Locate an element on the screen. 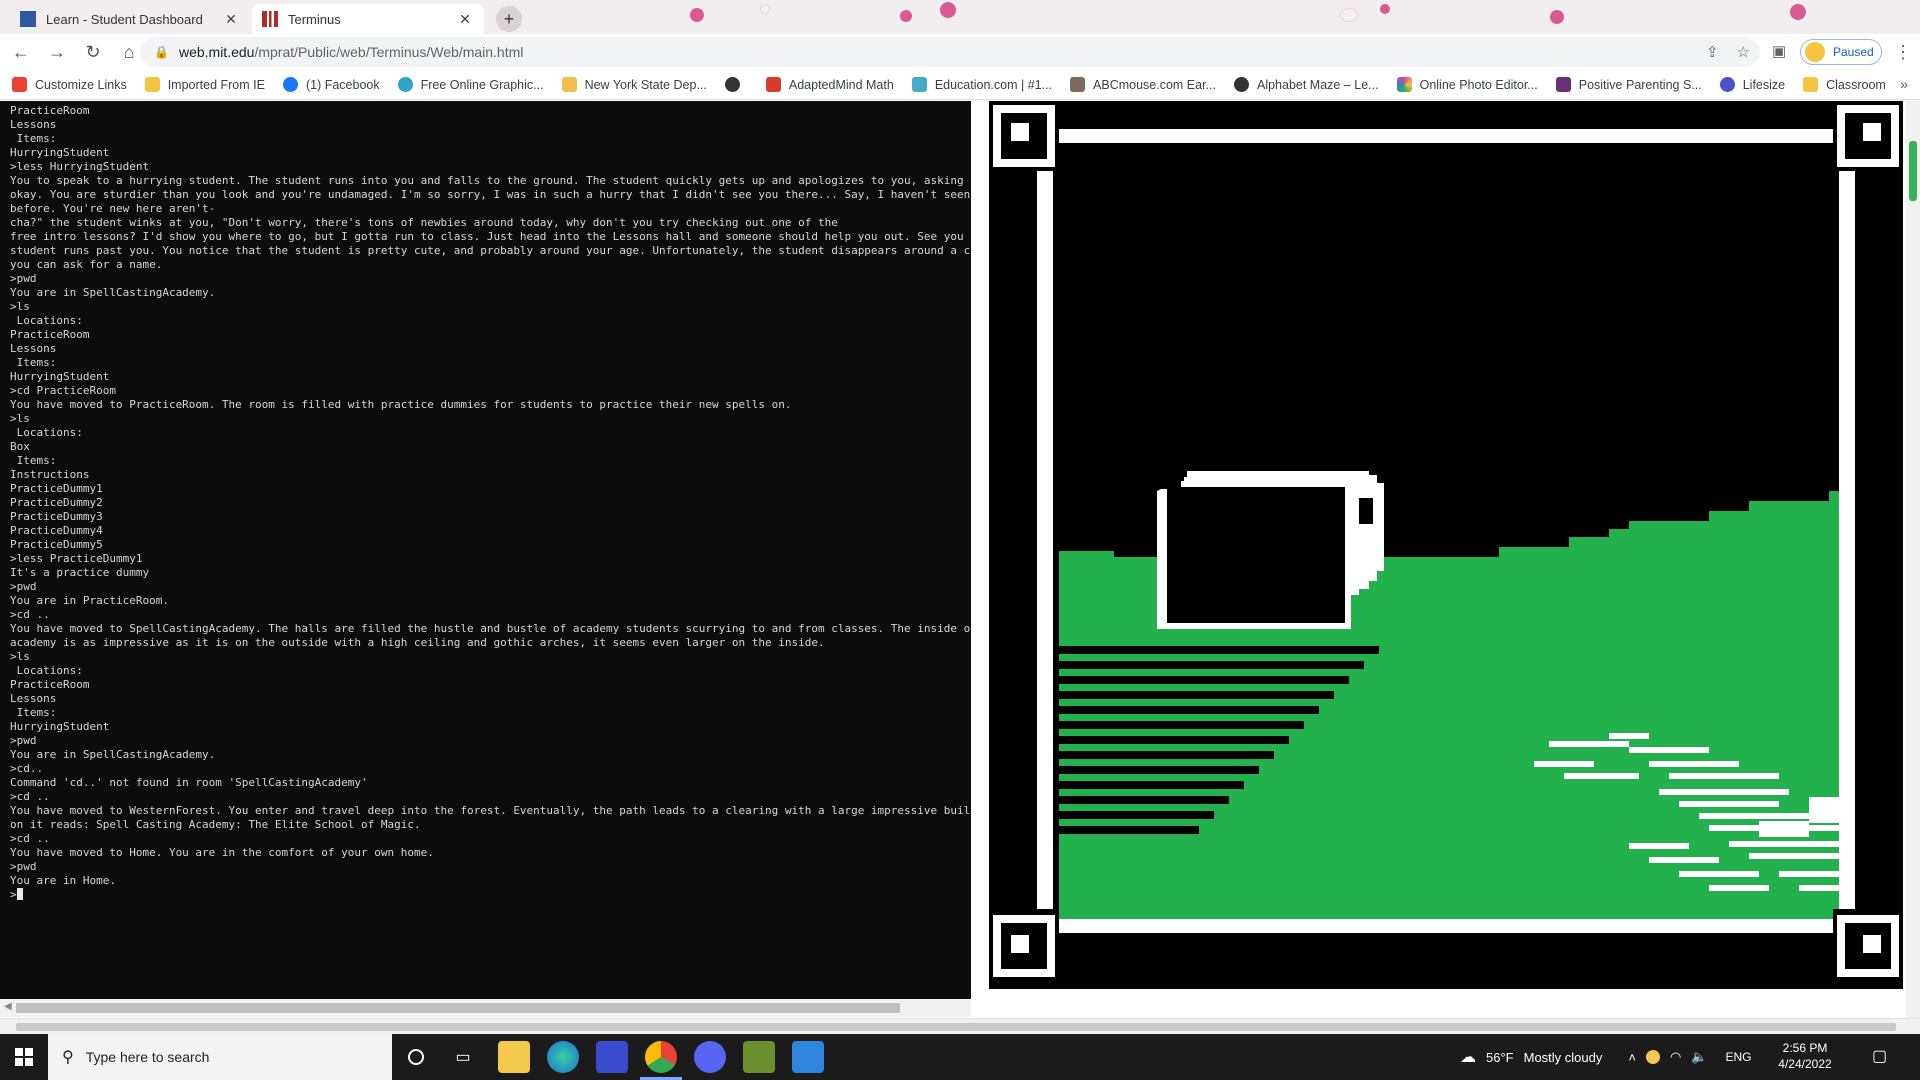  folder-icon is located at coordinates (152, 84).